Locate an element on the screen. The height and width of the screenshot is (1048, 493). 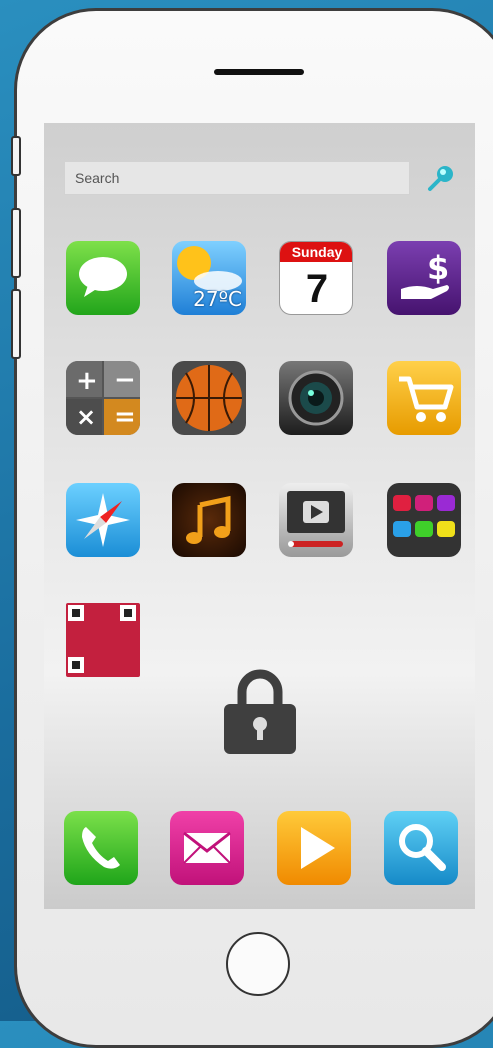
qr-code-app is located at coordinates (103, 640).